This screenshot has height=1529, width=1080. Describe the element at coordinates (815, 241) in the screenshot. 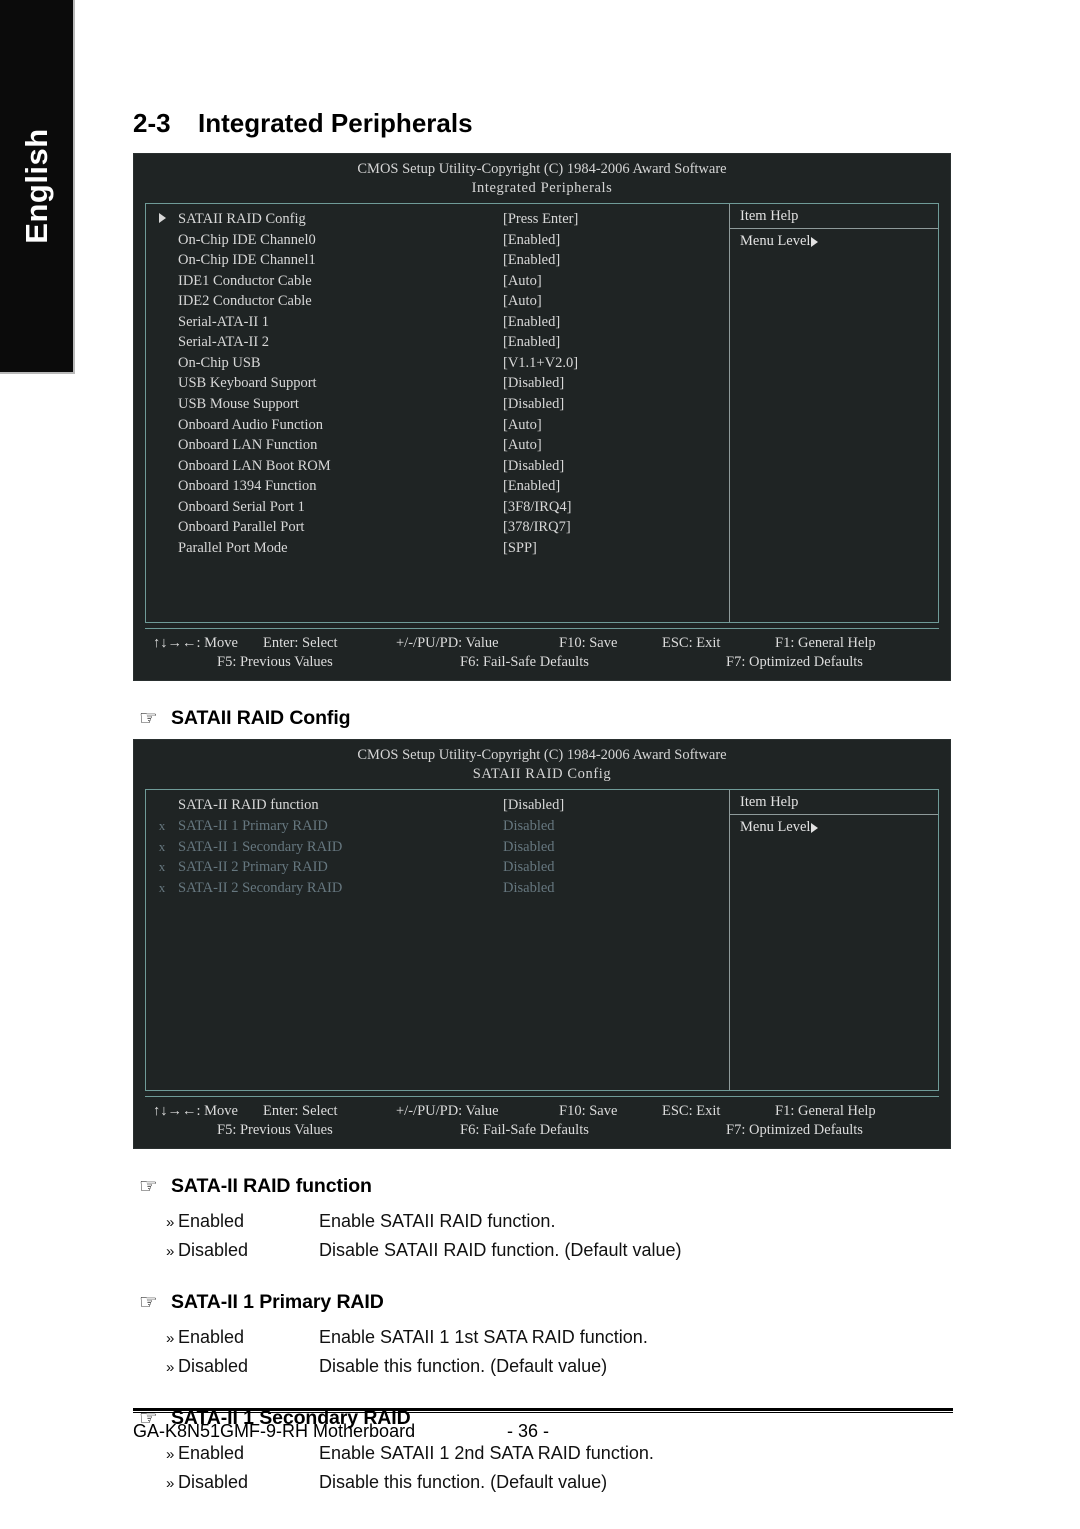

I see `chevron-right-icon` at that location.